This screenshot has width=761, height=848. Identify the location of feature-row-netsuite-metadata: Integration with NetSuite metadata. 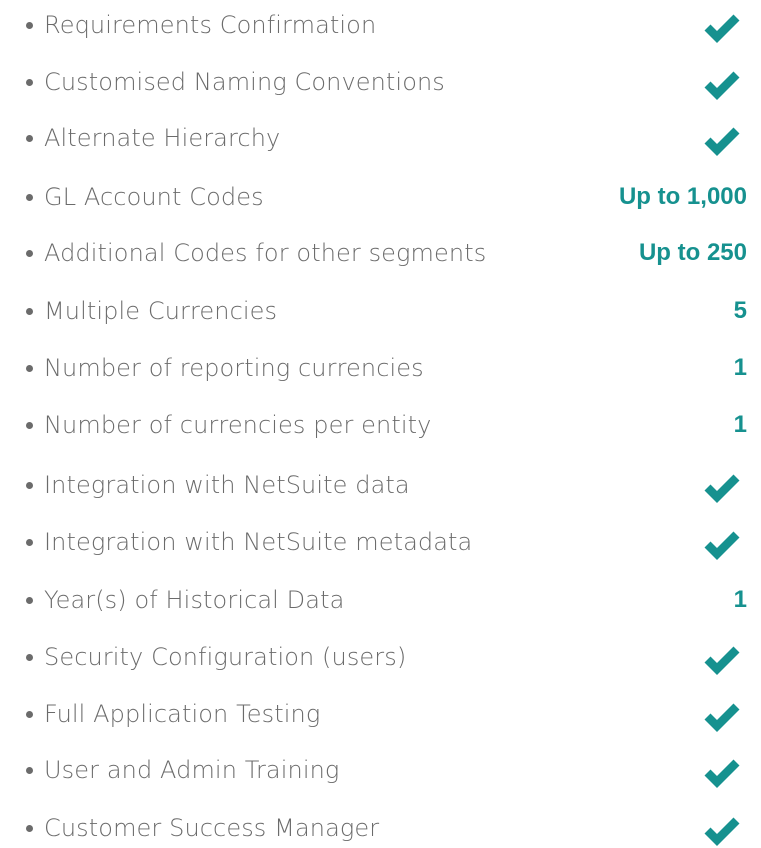
(380, 542).